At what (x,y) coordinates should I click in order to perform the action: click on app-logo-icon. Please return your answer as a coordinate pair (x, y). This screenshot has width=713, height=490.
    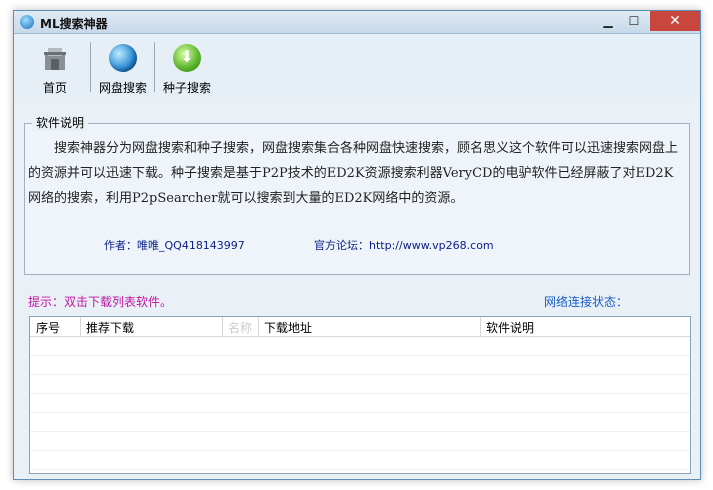
    Looking at the image, I should click on (27, 22).